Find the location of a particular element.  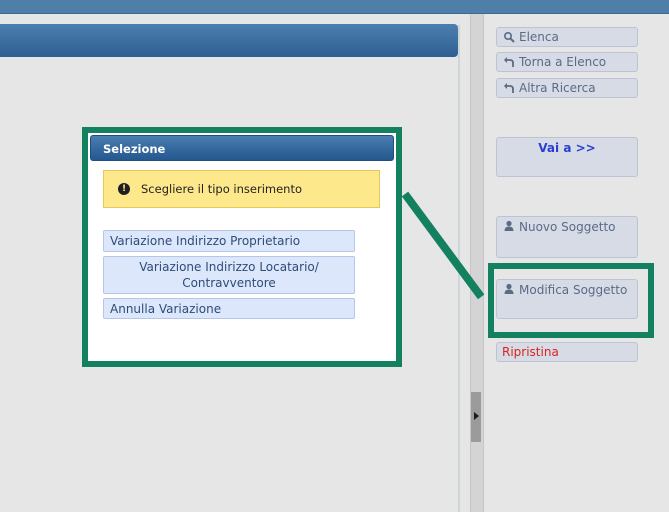

torna-elenco-button: Torna a Elenco is located at coordinates (567, 62).